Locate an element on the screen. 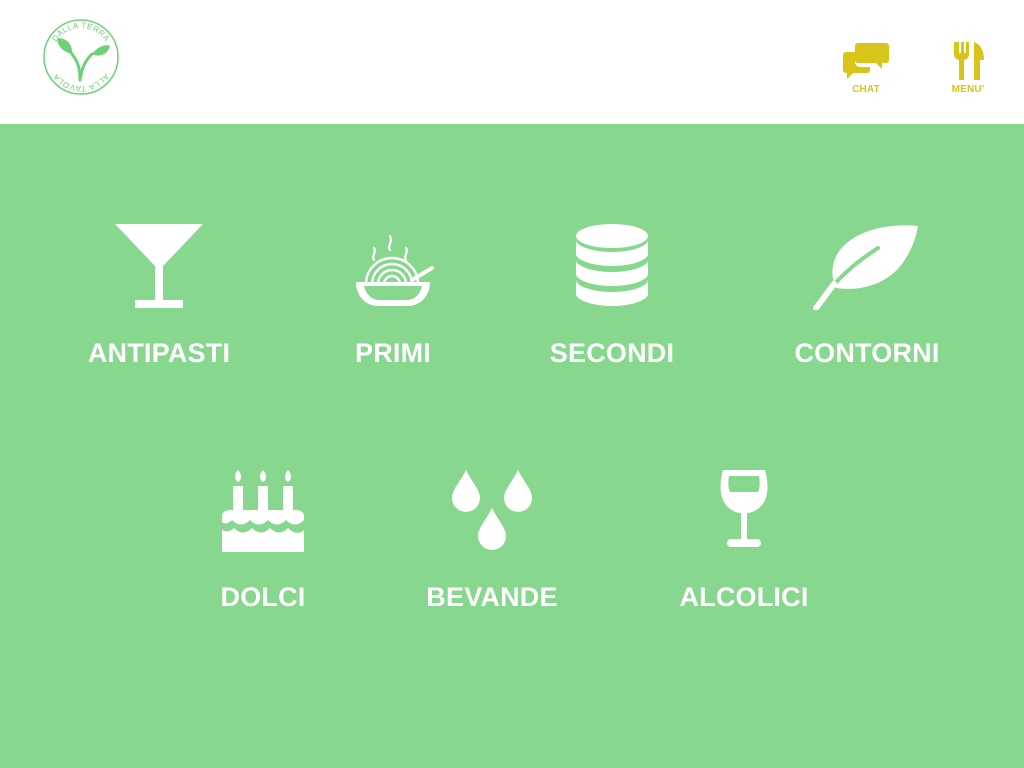 The image size is (1024, 768). category-label: CONTORNI is located at coordinates (867, 353).